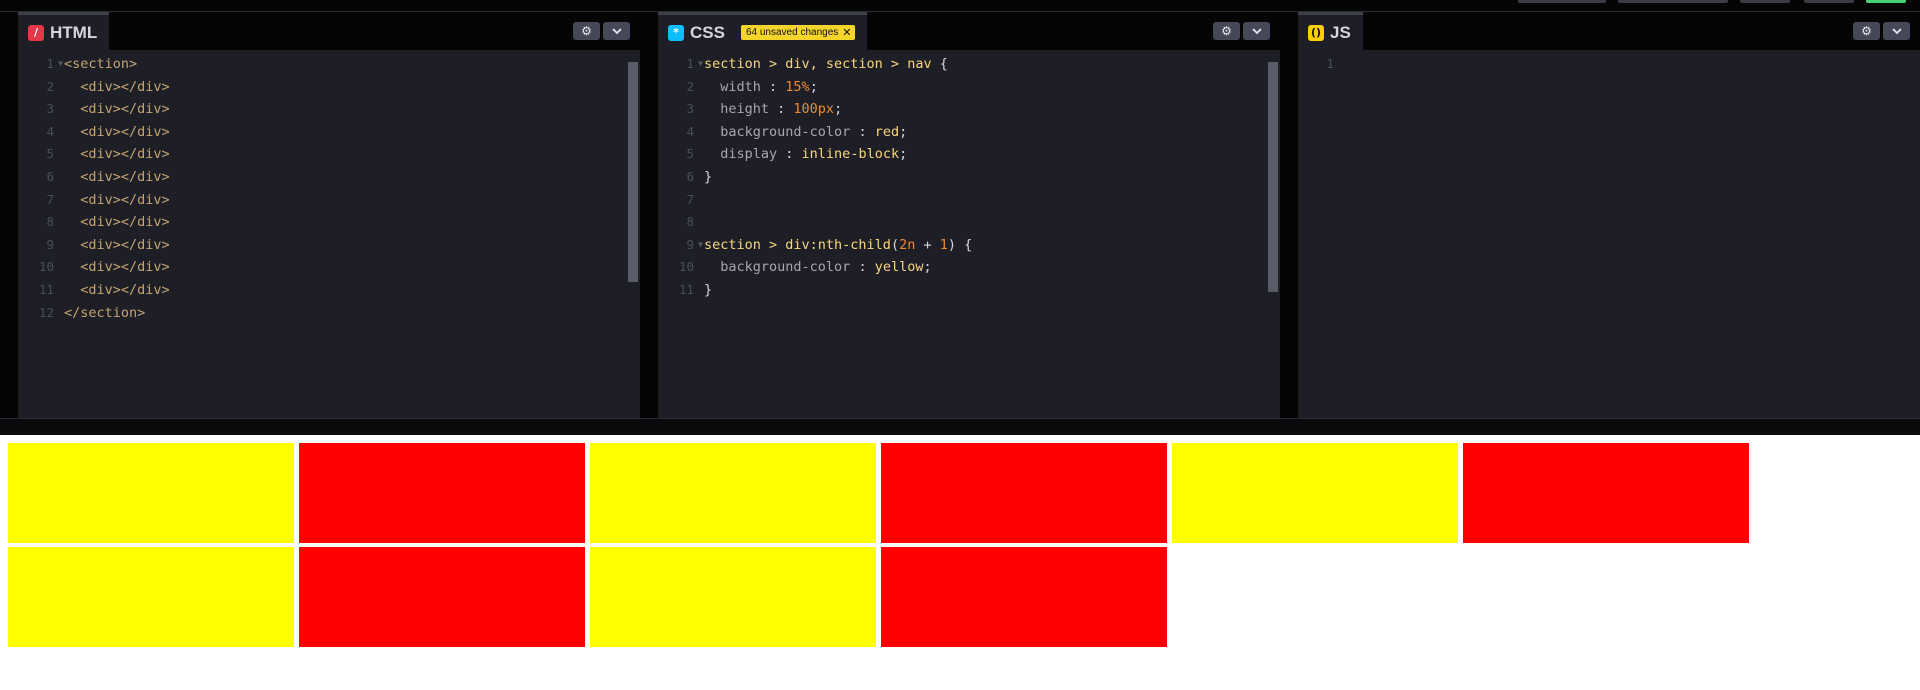 This screenshot has height=690, width=1920. Describe the element at coordinates (773, 109) in the screenshot. I see `code-text: height : 100px;` at that location.